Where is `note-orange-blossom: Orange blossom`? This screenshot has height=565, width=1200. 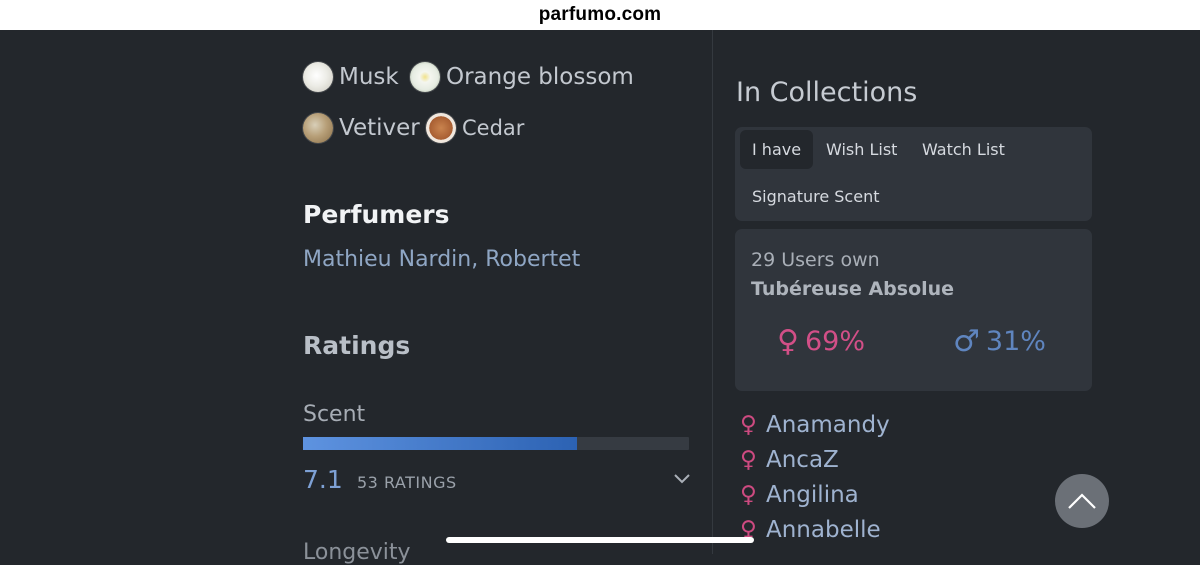
note-orange-blossom: Orange blossom is located at coordinates (522, 77).